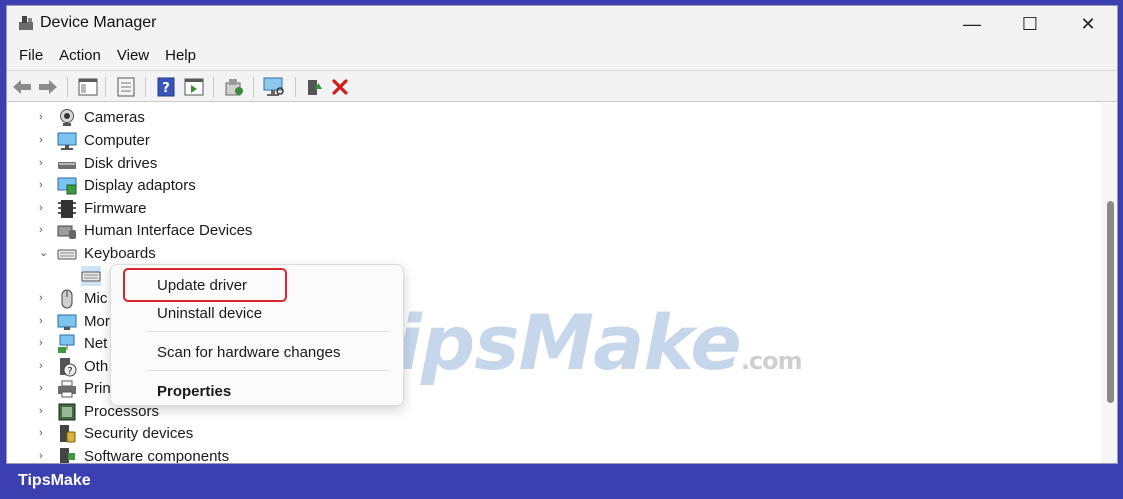 The height and width of the screenshot is (499, 1123). Describe the element at coordinates (97, 388) in the screenshot. I see `tree-item-label: Prin` at that location.